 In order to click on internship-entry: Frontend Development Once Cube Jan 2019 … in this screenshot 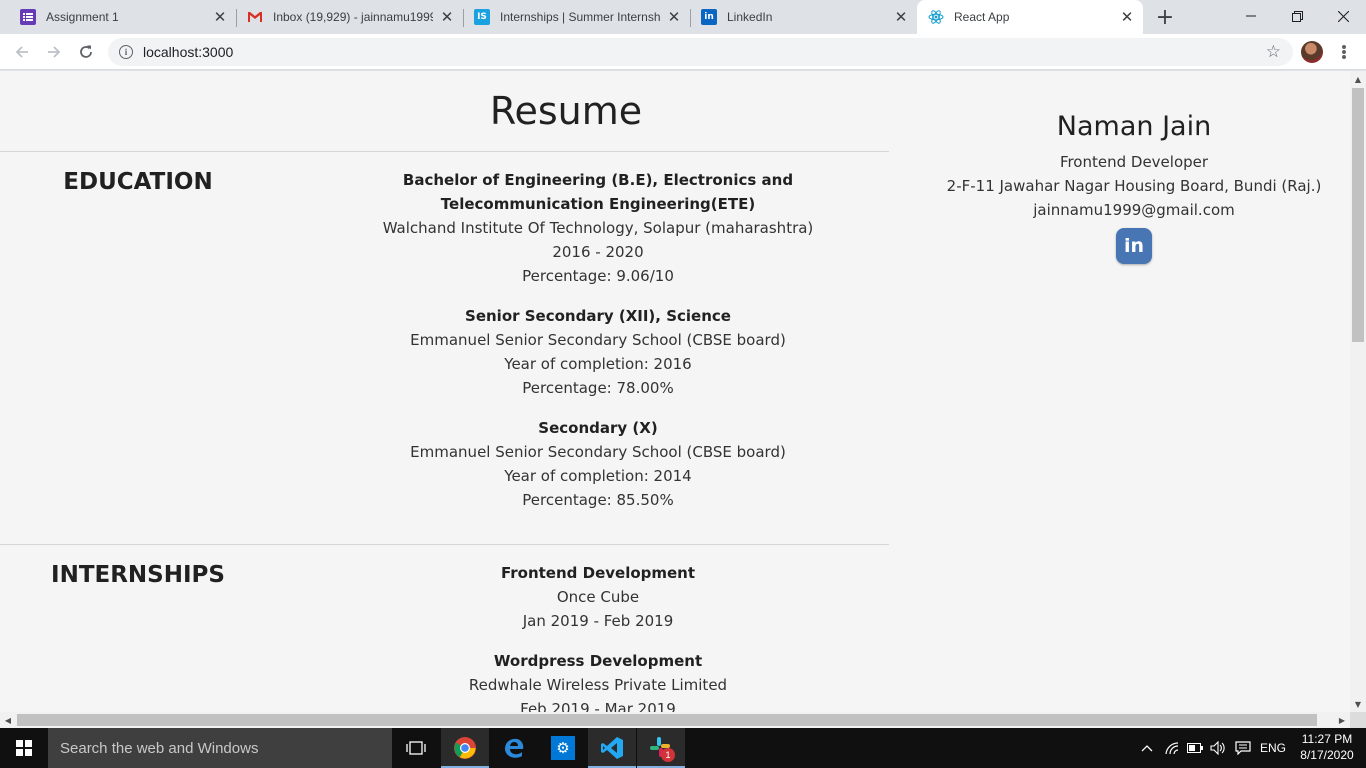, I will do `click(598, 597)`.